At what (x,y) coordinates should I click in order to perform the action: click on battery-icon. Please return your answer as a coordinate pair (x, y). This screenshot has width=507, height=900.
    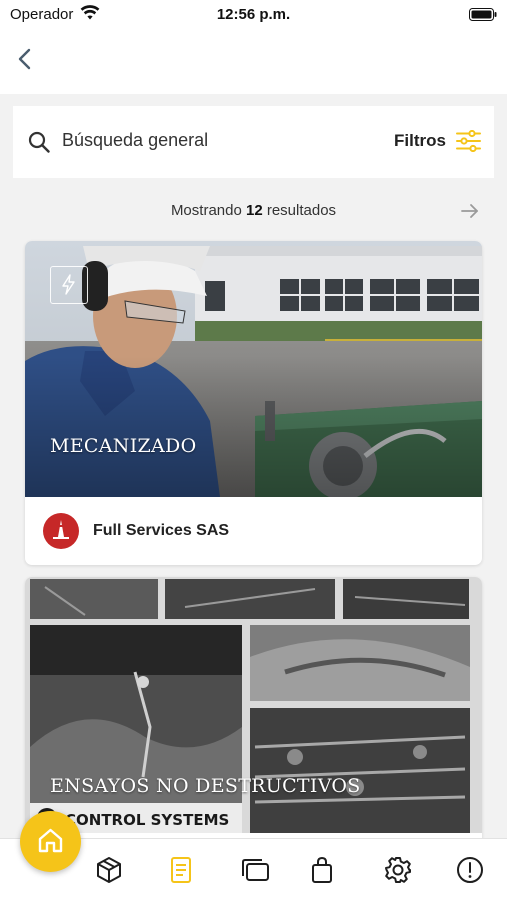
    Looking at the image, I should click on (483, 14).